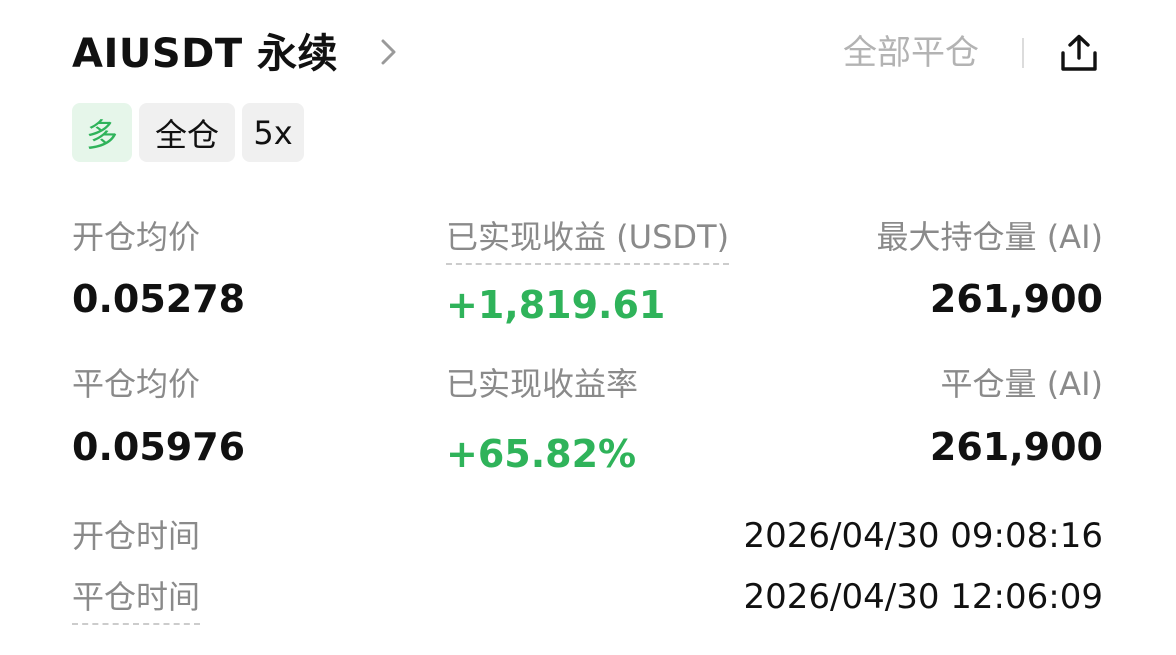 The image size is (1176, 655). Describe the element at coordinates (541, 454) in the screenshot. I see `realized-pnl-rate-value: +65.82%` at that location.